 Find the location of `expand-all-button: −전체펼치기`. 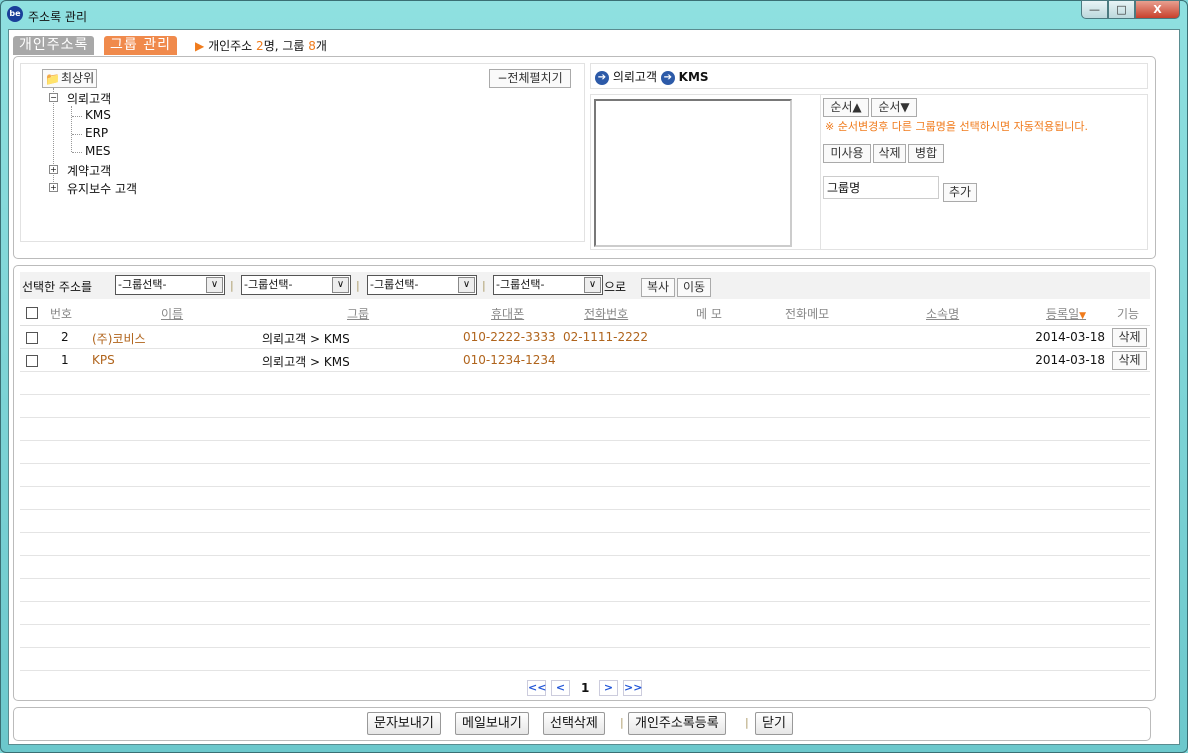

expand-all-button: −전체펼치기 is located at coordinates (530, 78).